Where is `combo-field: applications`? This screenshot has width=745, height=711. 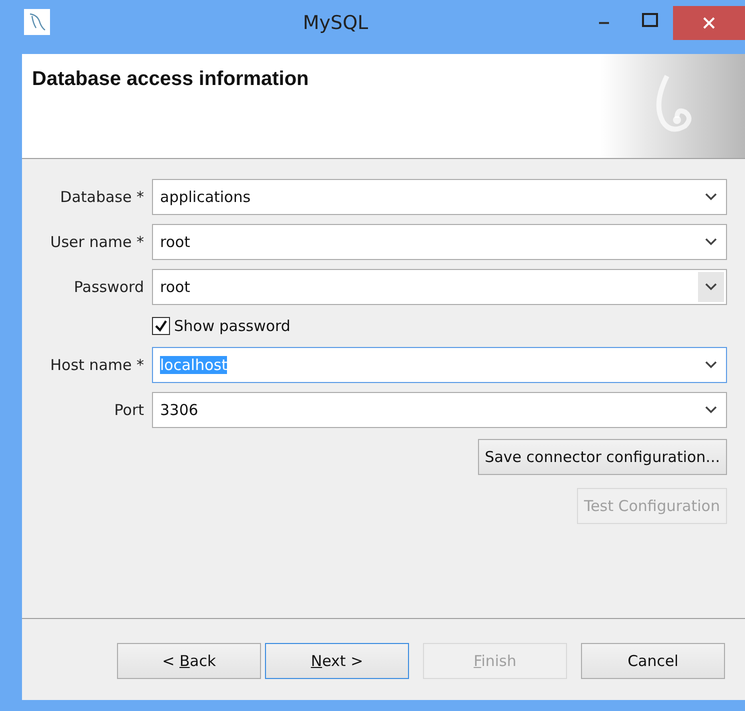
combo-field: applications is located at coordinates (439, 197).